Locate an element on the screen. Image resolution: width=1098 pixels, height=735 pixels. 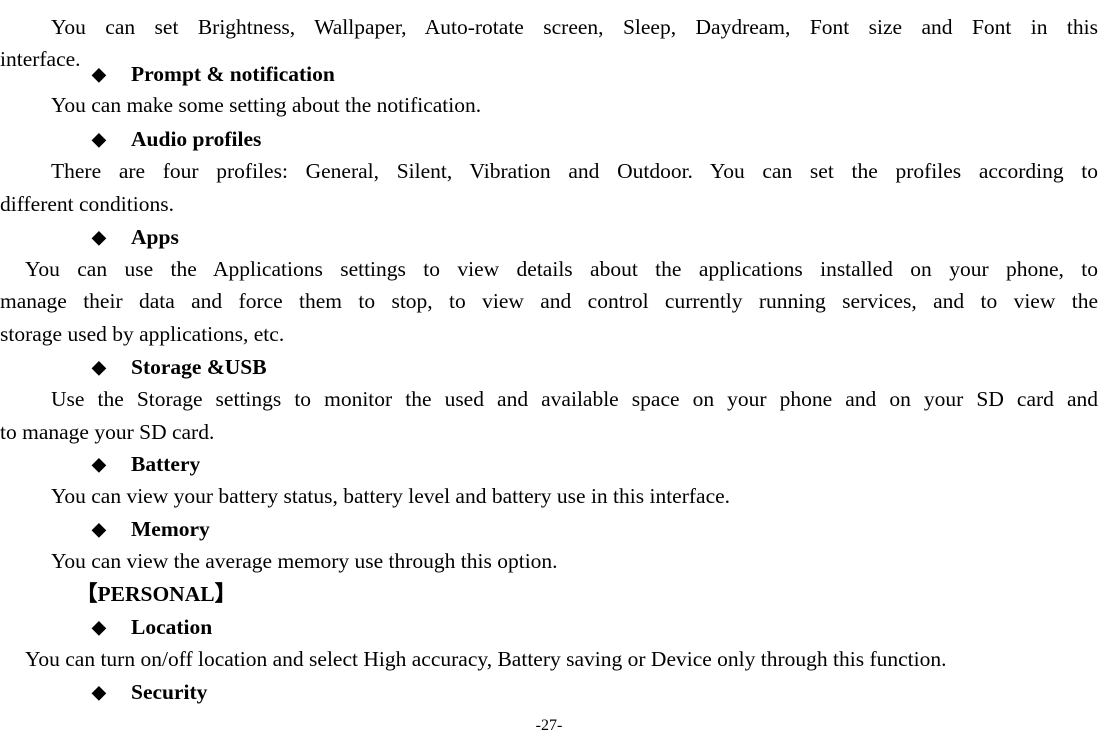
paragraph-line: different conditions. is located at coordinates (87, 204).